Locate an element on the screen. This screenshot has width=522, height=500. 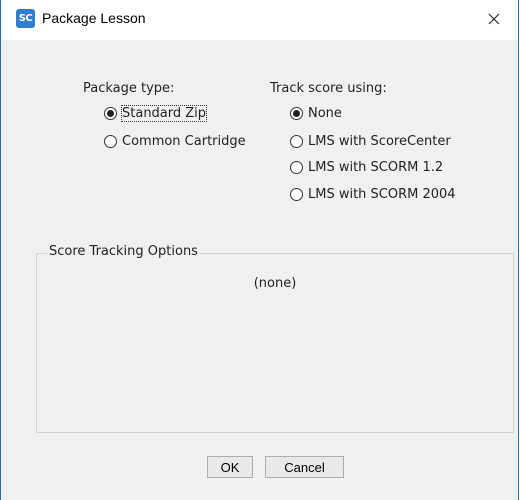
radio-lms-scorm-12: LMS with SCORM 1.2 is located at coordinates (366, 167).